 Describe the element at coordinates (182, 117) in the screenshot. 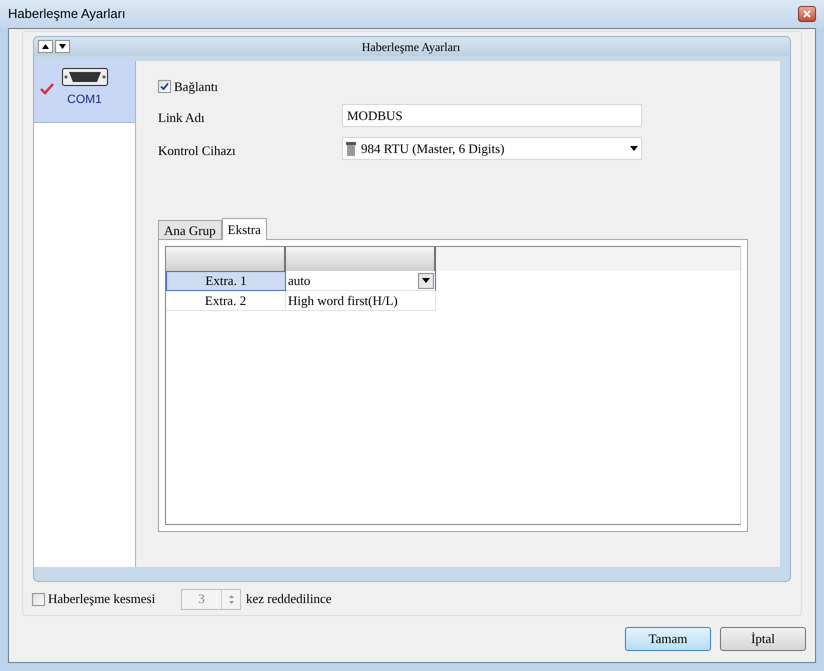

I see `field-label: Link Adı` at that location.